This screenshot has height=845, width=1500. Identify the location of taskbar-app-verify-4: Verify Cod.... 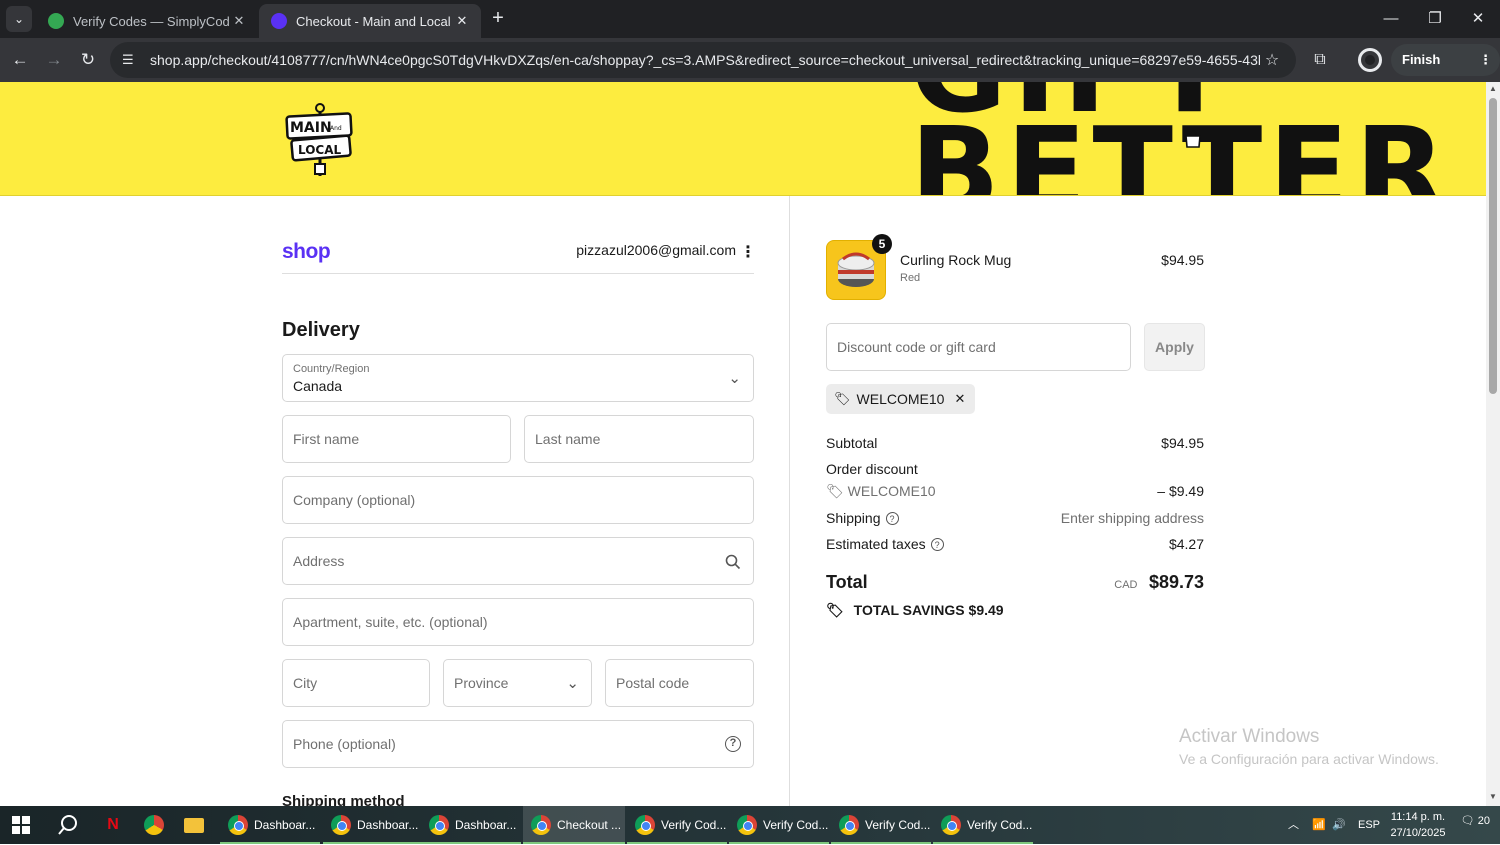
(983, 825).